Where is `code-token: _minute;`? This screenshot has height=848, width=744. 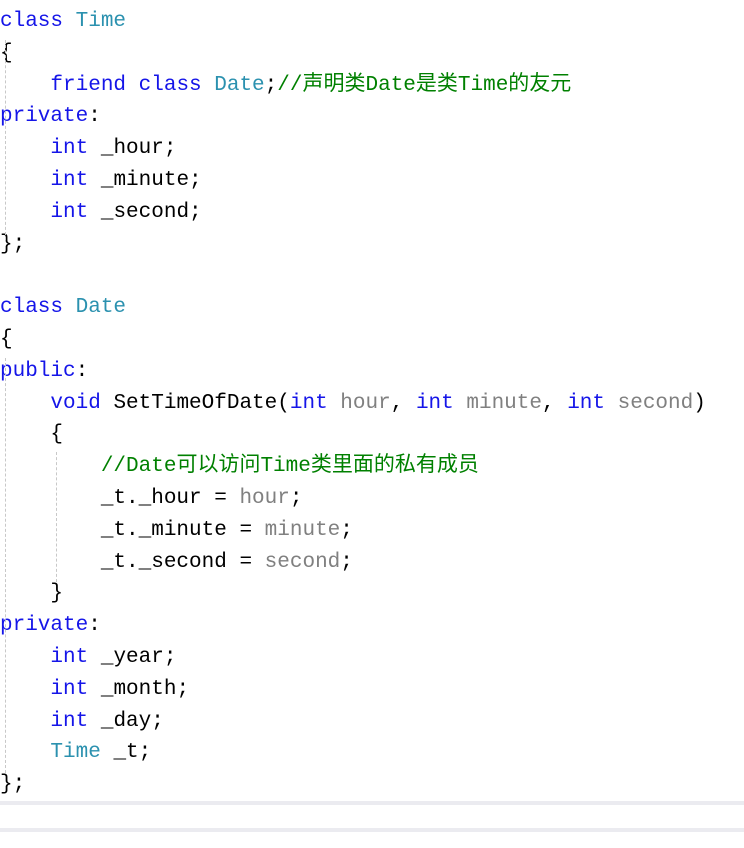
code-token: _minute; is located at coordinates (145, 180).